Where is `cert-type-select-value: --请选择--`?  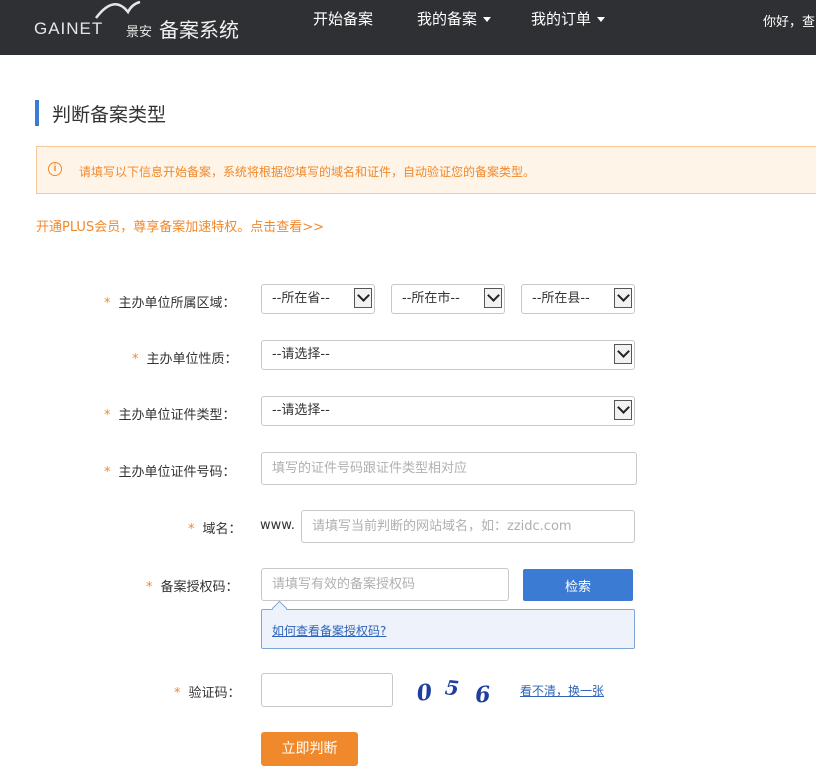 cert-type-select-value: --请选择-- is located at coordinates (301, 410).